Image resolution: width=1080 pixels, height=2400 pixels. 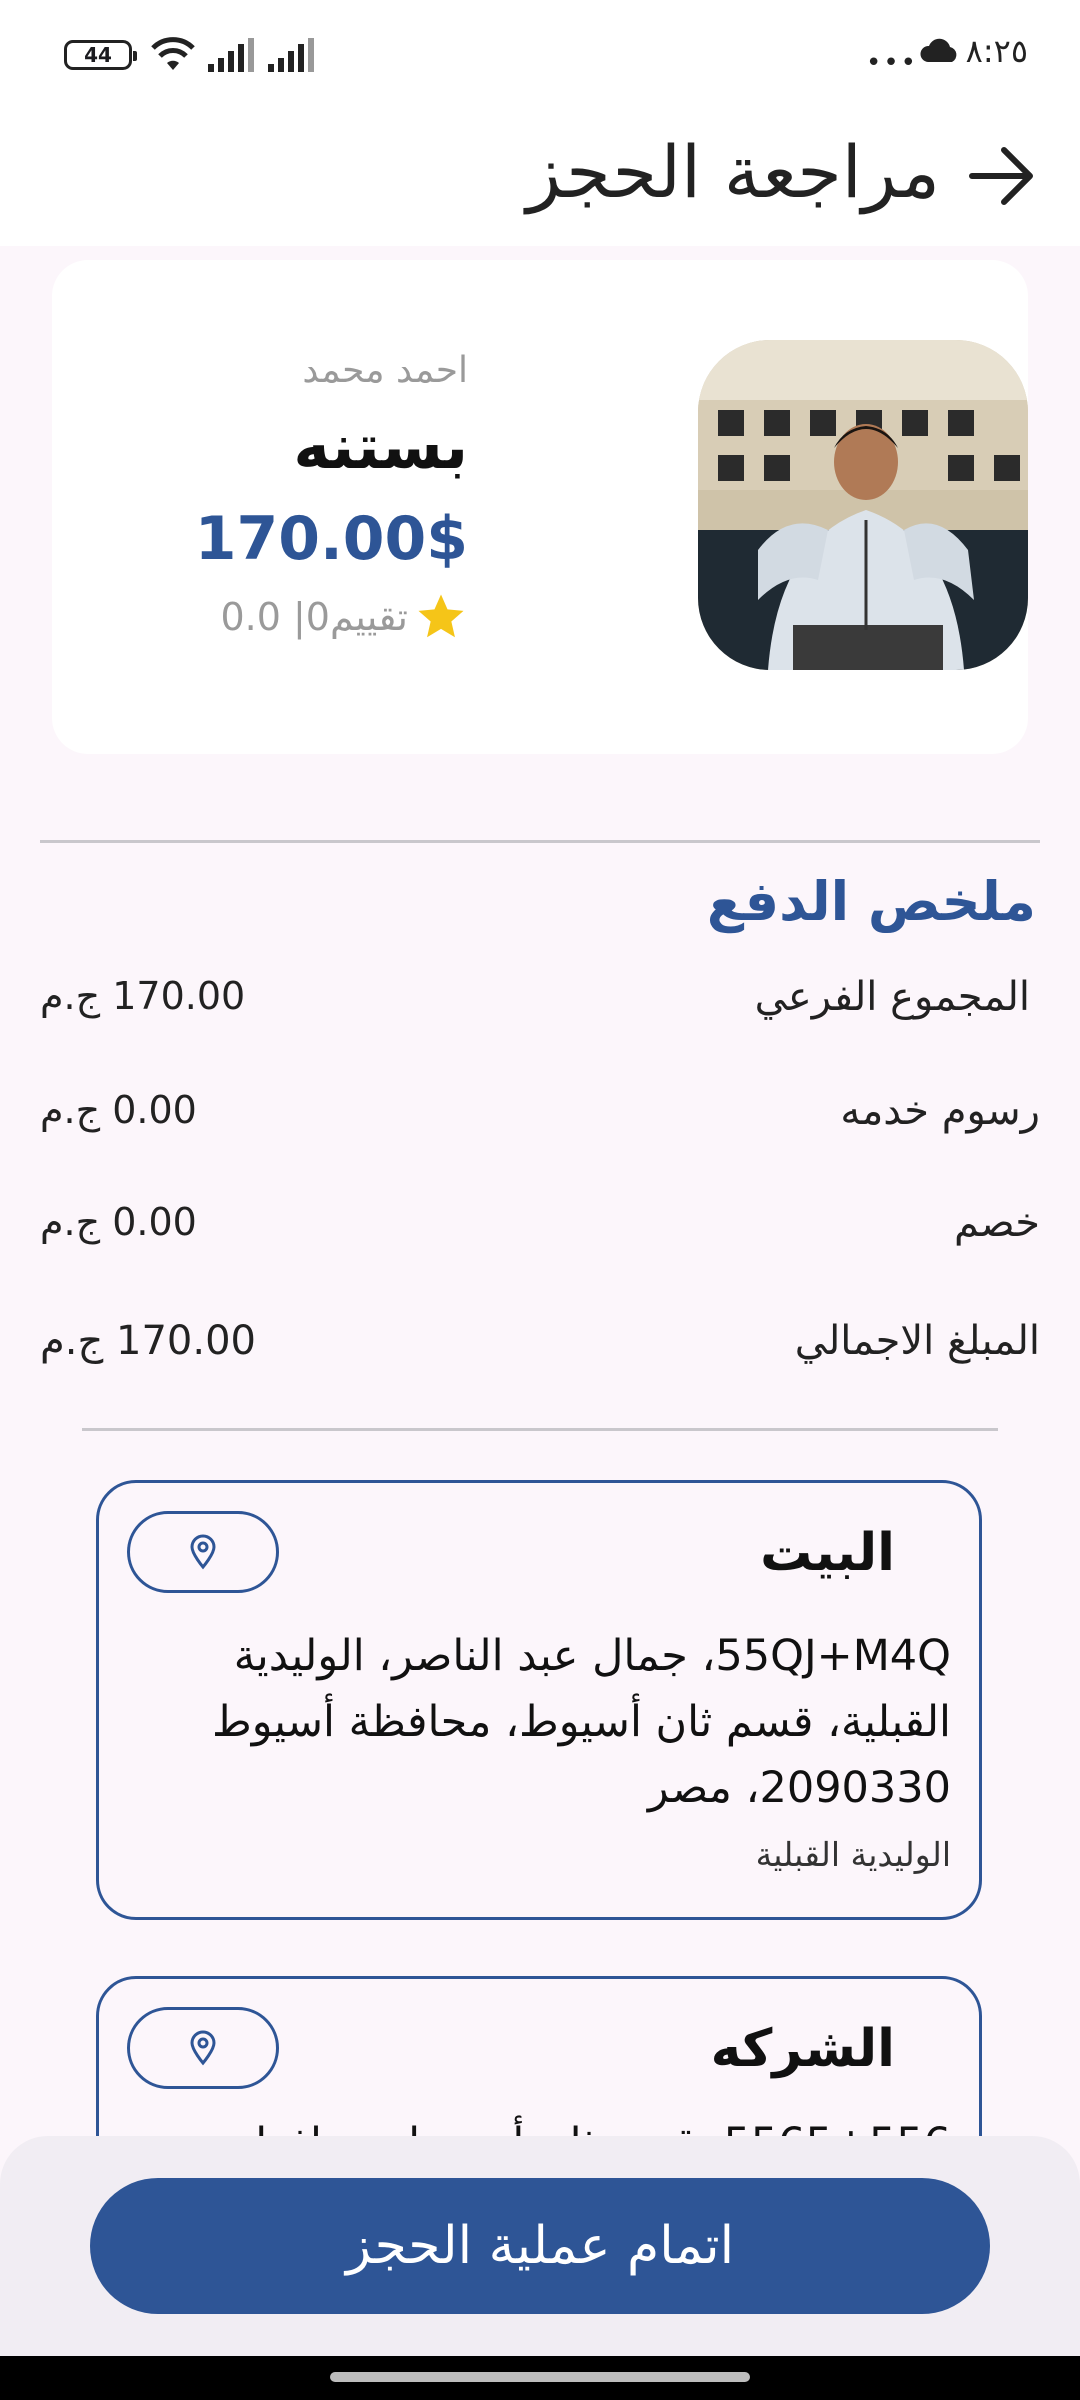 I want to click on rating-text: 0.0 |0تقييم, so click(x=314, y=617).